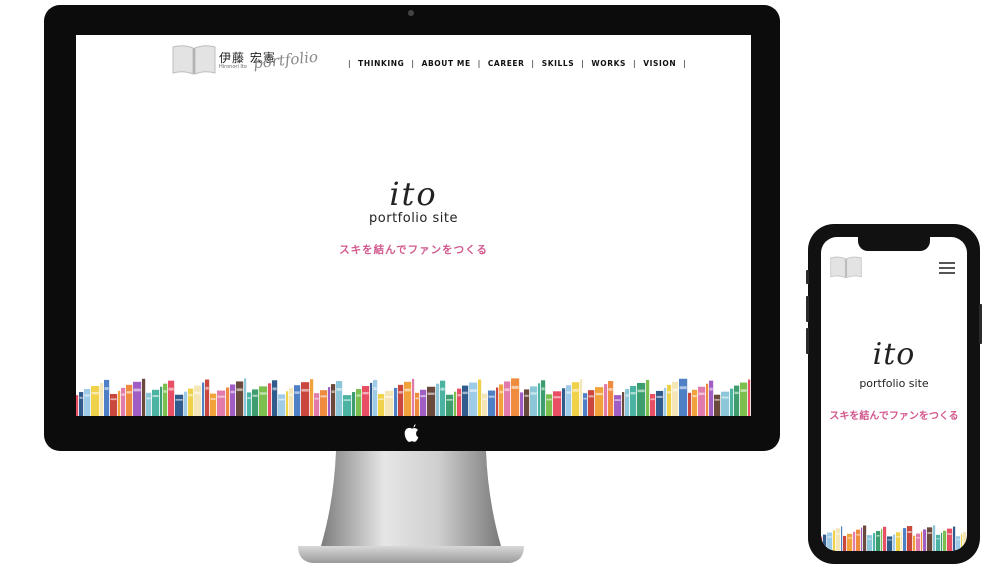 Image resolution: width=1000 pixels, height=570 pixels. I want to click on bookshelf-illustration, so click(413, 397).